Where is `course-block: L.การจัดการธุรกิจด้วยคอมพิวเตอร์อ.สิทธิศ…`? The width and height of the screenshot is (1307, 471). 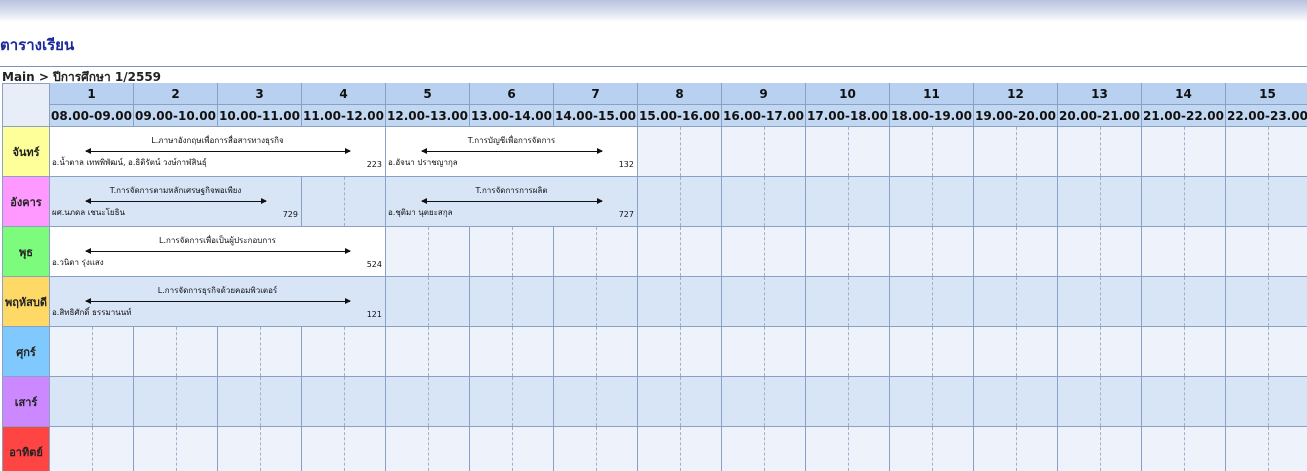 course-block: L.การจัดการธุรกิจด้วยคอมพิวเตอร์อ.สิทธิศ… is located at coordinates (218, 302).